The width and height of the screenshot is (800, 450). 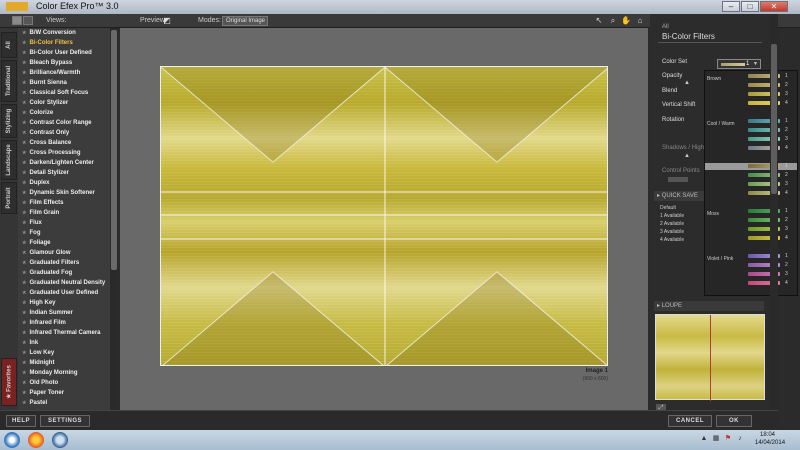 What do you see at coordinates (684, 148) in the screenshot?
I see `shadows-highlights-label: Shadows / Highli` at bounding box center [684, 148].